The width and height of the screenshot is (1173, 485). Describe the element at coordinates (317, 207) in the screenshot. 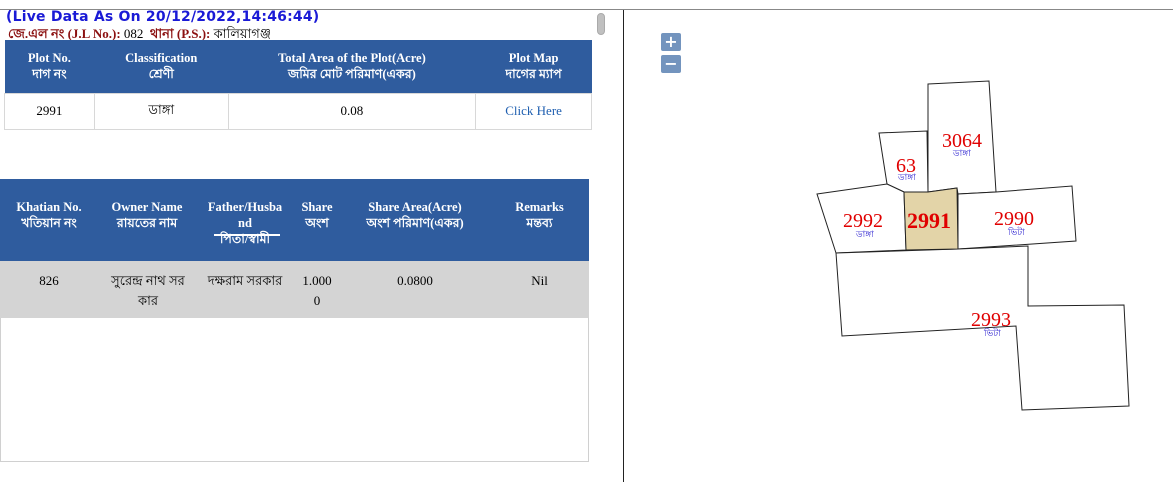

I see `header-en: Share` at that location.